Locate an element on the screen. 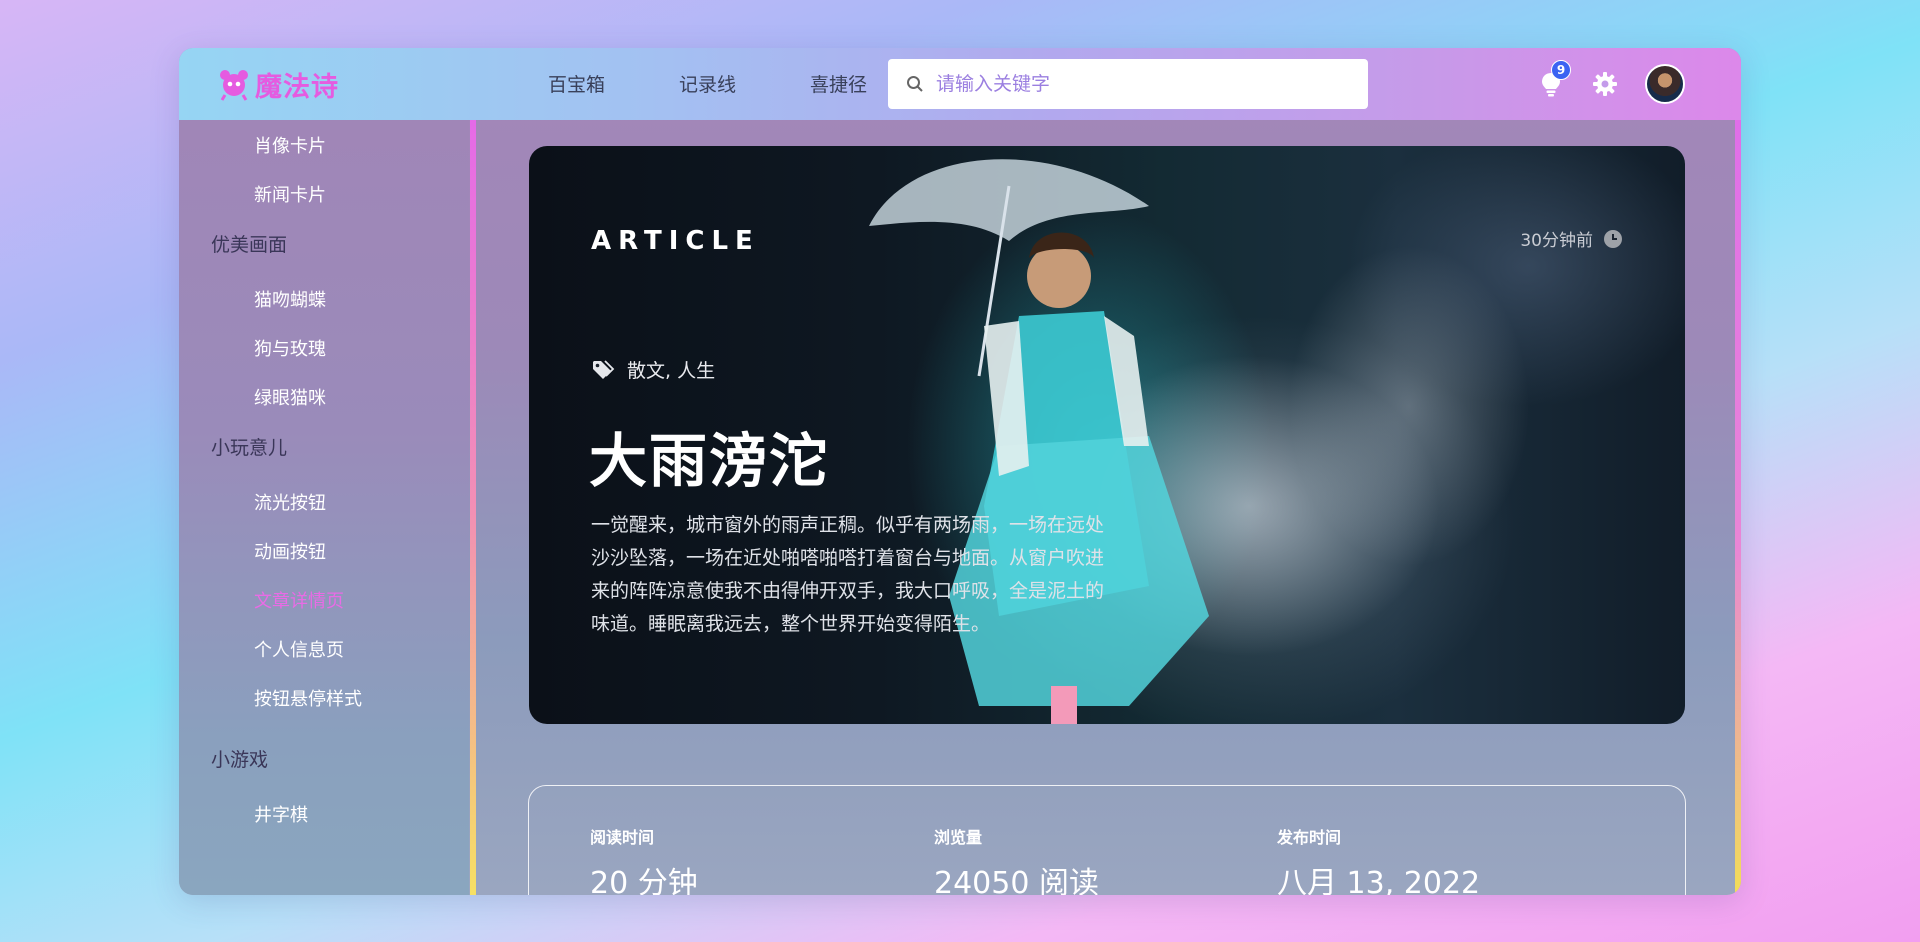 Image resolution: width=1920 pixels, height=942 pixels. sidebar-group-games: 小游戏 is located at coordinates (239, 758).